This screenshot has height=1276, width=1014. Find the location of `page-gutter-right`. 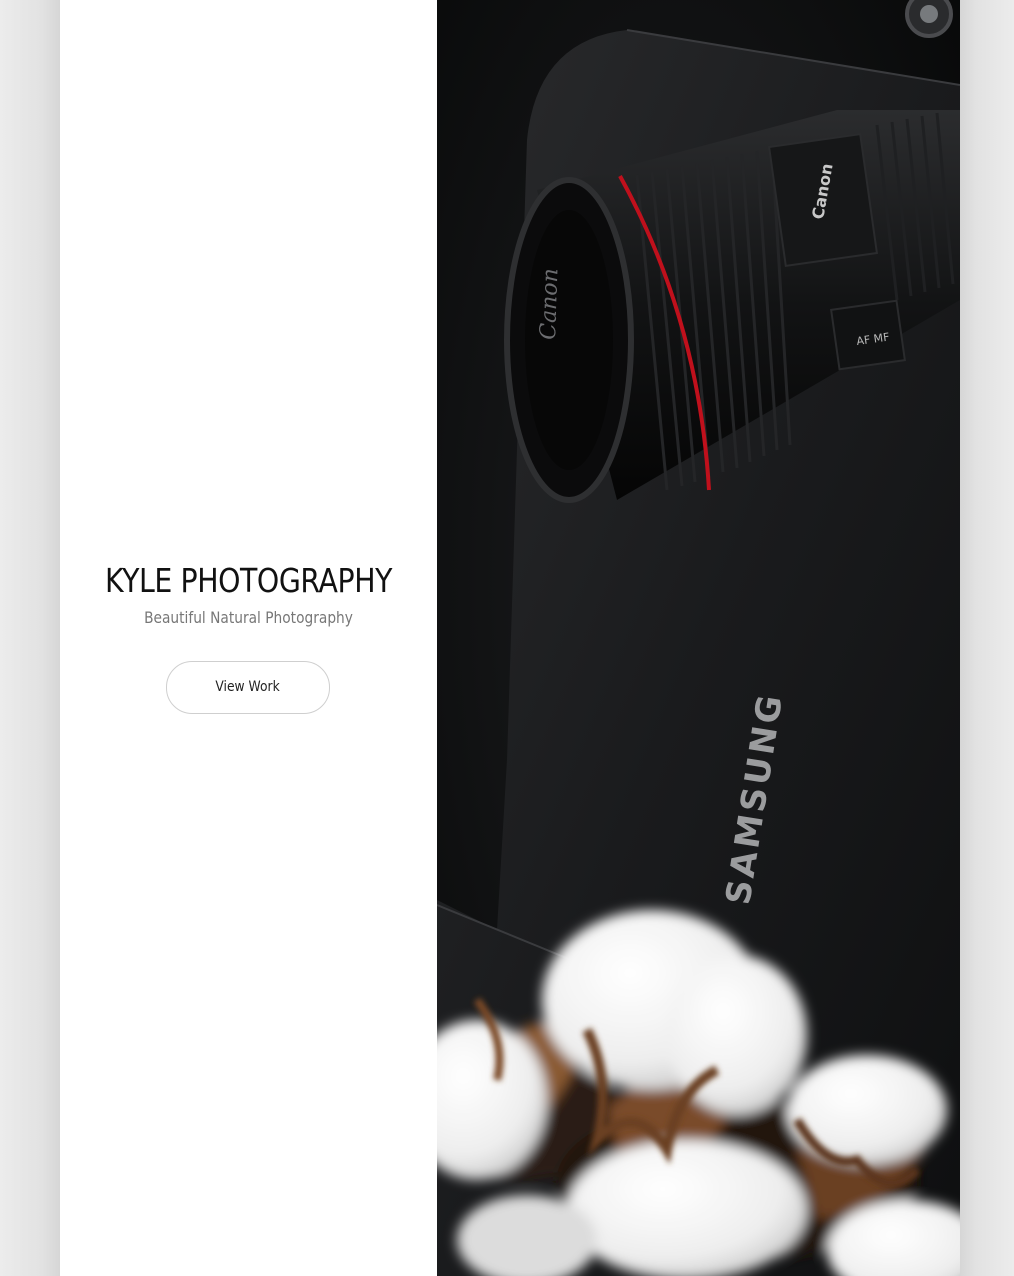

page-gutter-right is located at coordinates (987, 638).